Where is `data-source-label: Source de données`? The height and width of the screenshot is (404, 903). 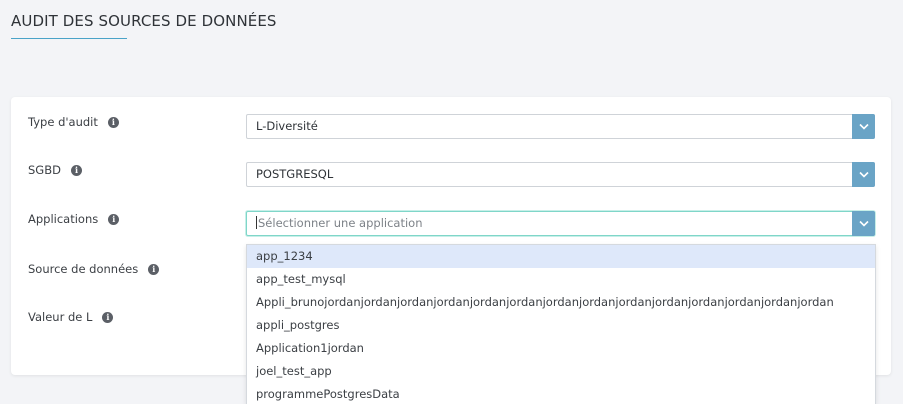 data-source-label: Source de données is located at coordinates (83, 269).